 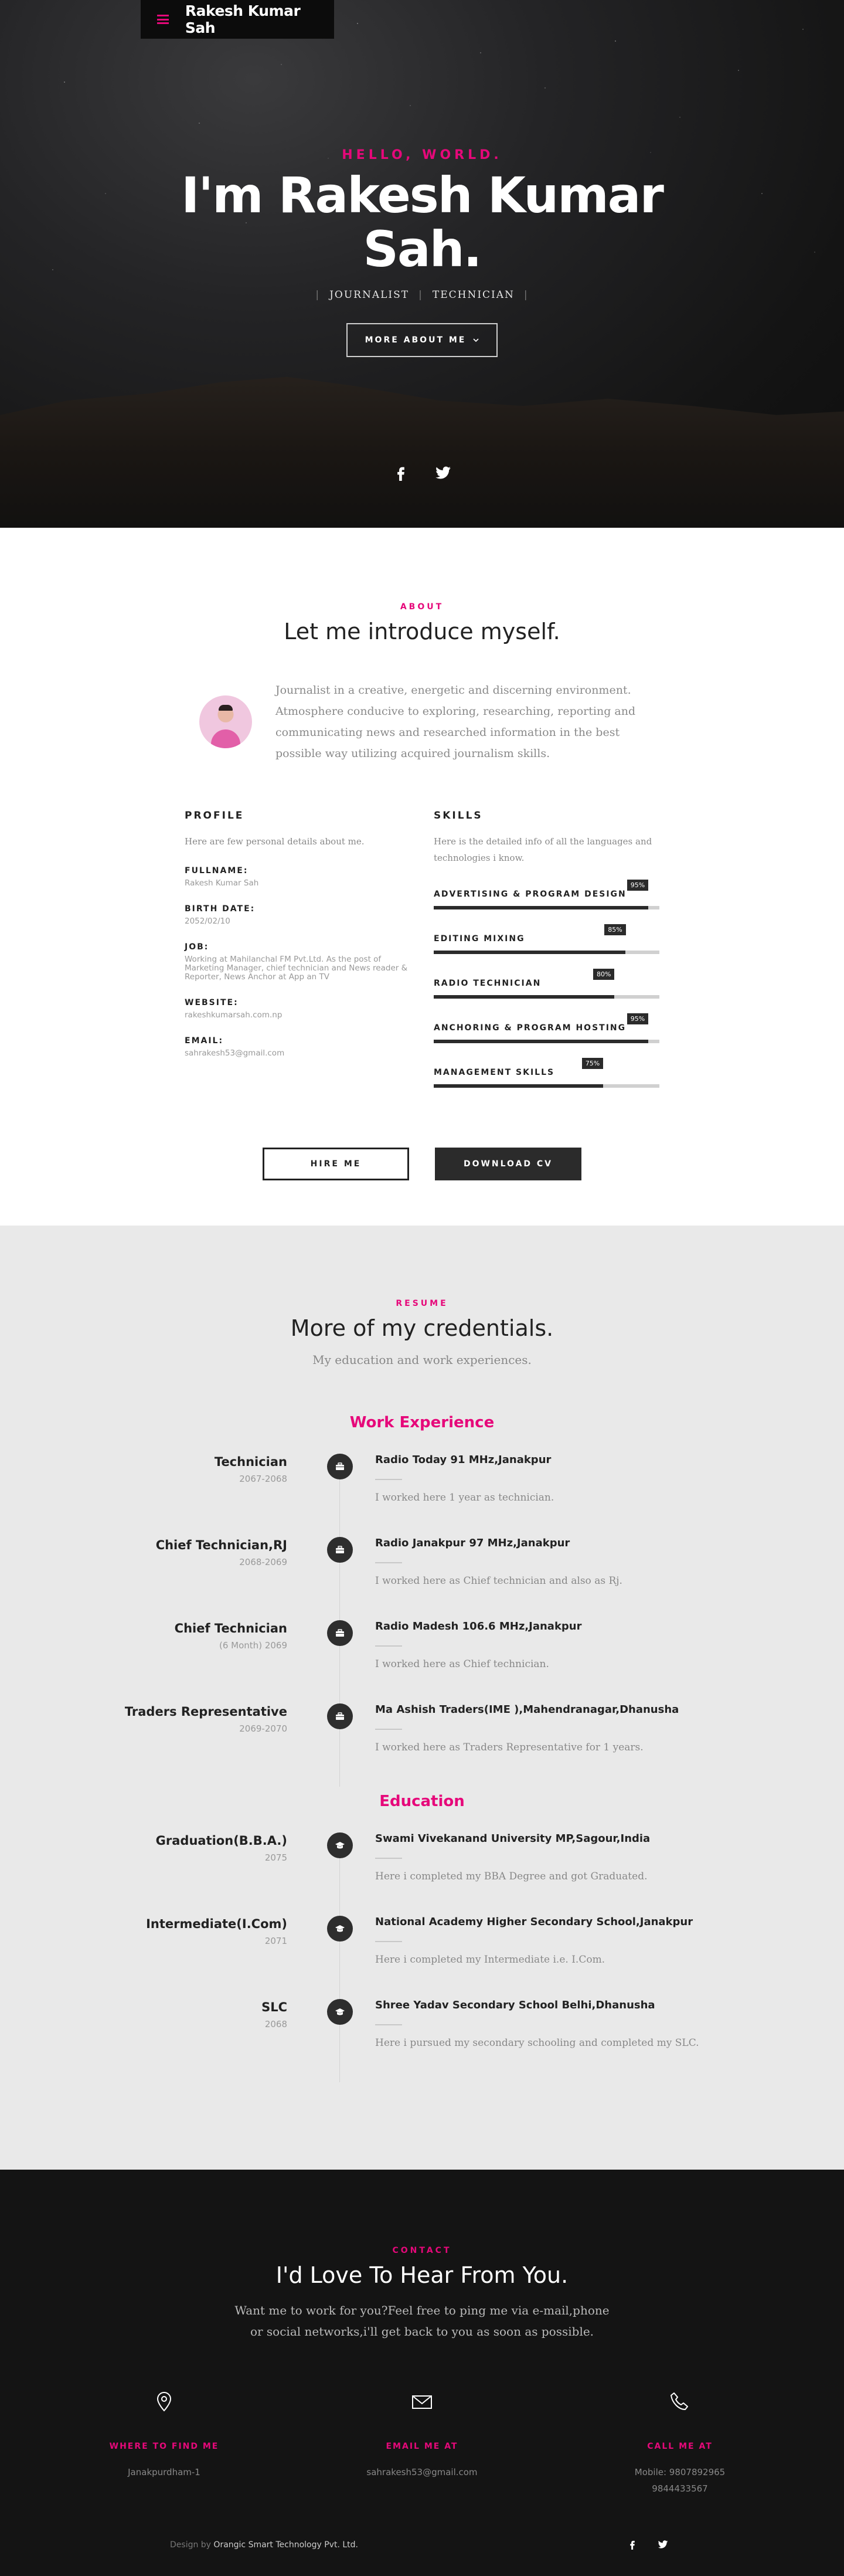 I want to click on resume-title: More of my credentials., so click(x=422, y=1328).